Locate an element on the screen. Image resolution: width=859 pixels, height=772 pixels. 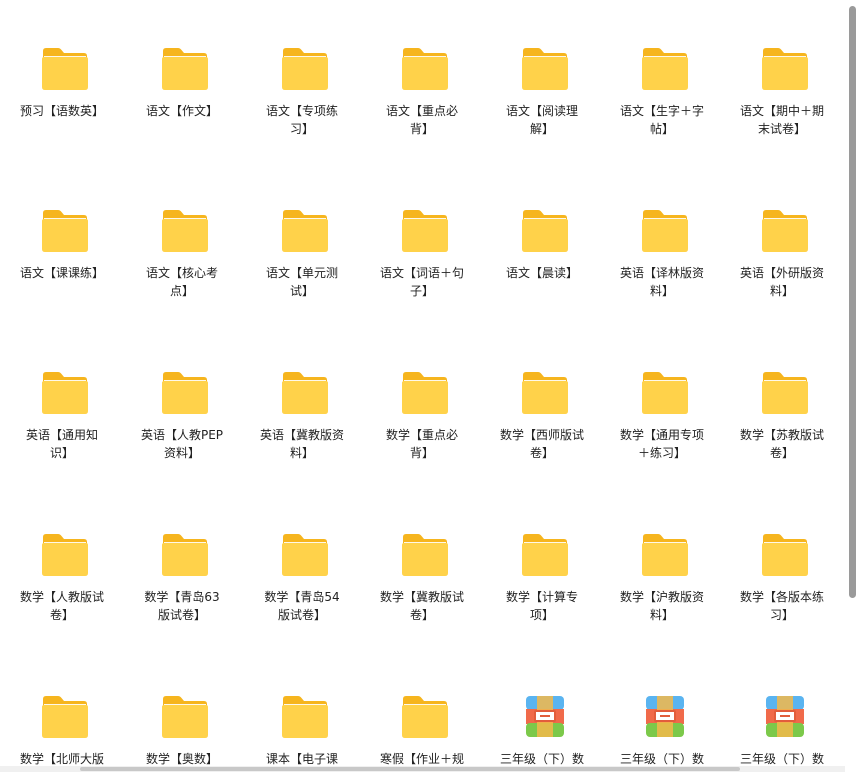
folder-item: 语文【作文】 is located at coordinates (182, 102).